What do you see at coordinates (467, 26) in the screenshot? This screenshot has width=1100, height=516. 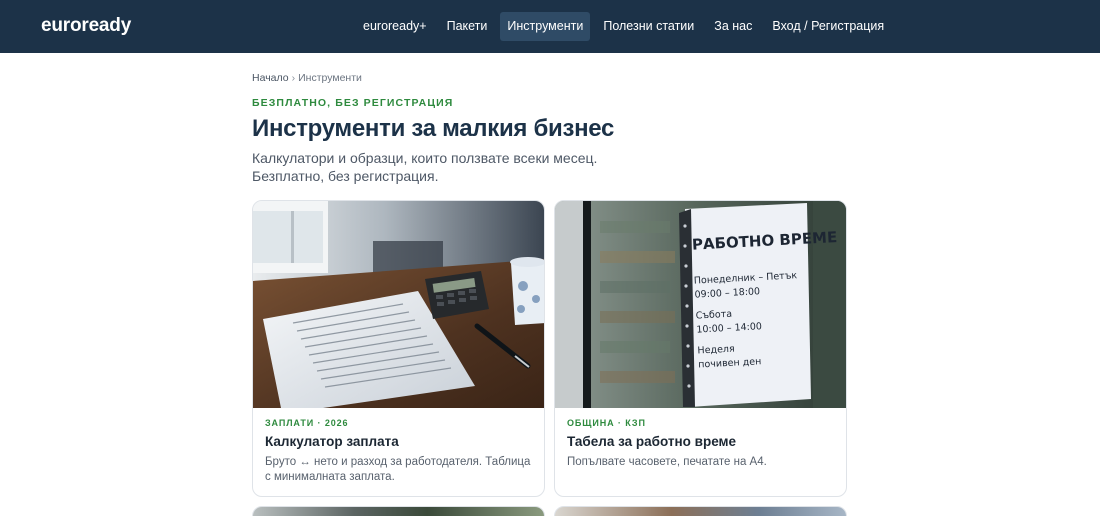 I see `nav-item-packages: Пакети` at bounding box center [467, 26].